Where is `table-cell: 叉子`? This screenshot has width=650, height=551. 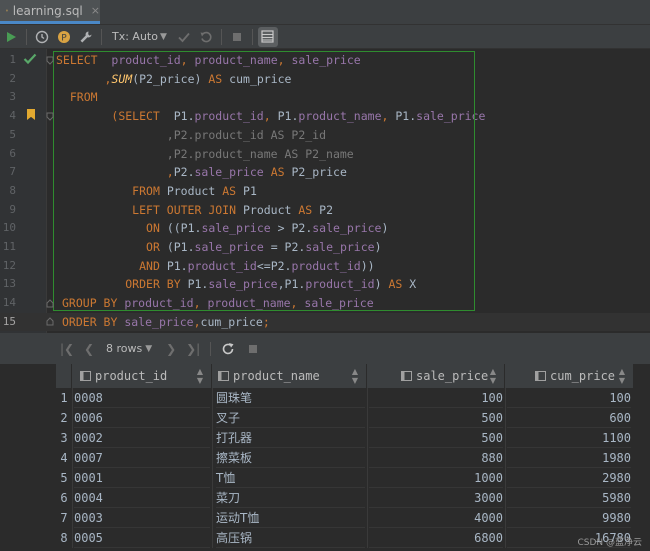
table-cell: 叉子 is located at coordinates (290, 418).